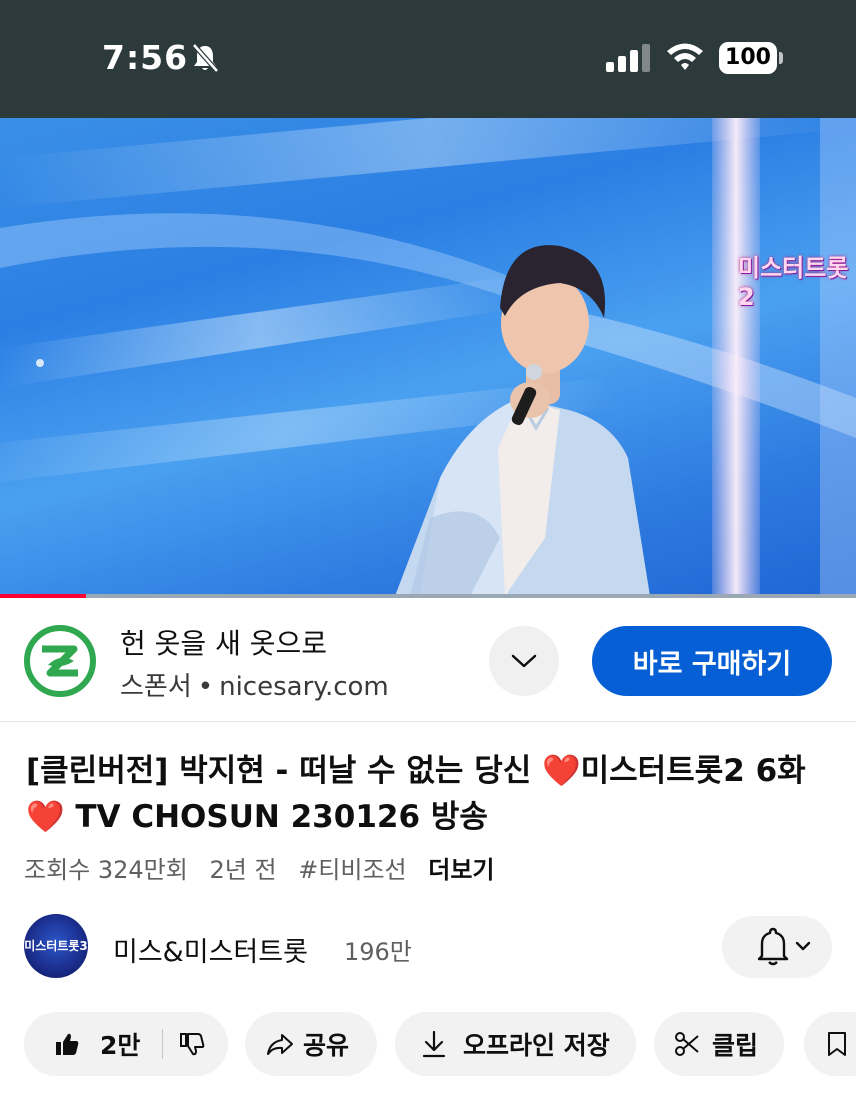  Describe the element at coordinates (628, 58) in the screenshot. I see `cellular-signal-icon` at that location.